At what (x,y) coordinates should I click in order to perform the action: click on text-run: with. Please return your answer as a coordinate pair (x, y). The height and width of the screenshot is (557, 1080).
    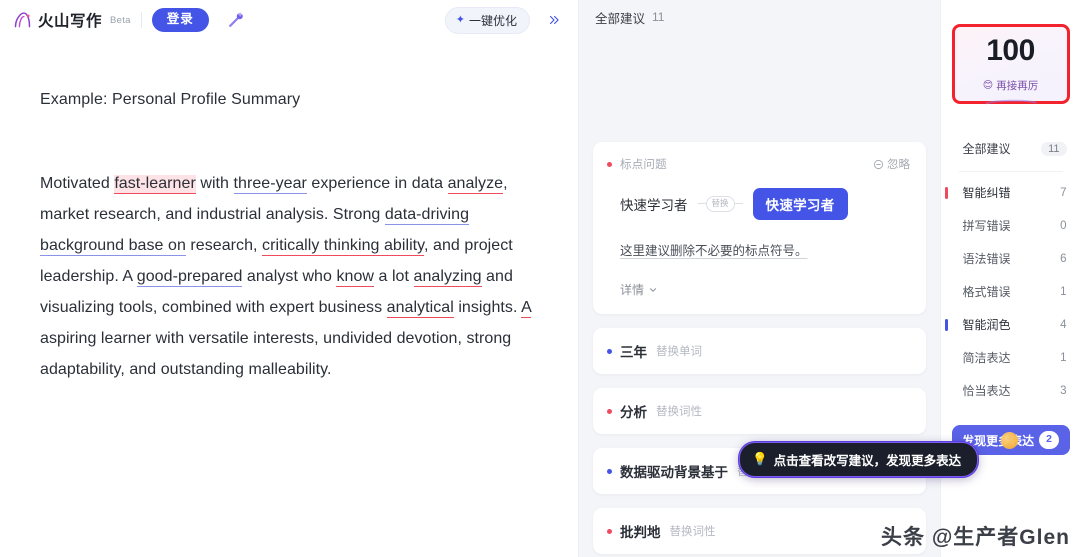
    Looking at the image, I should click on (214, 183).